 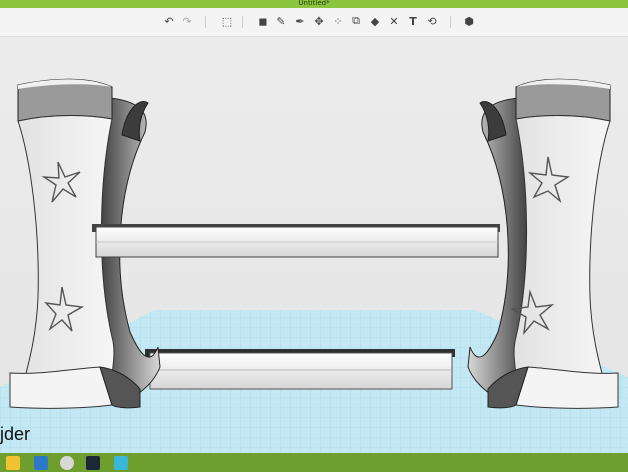 What do you see at coordinates (432, 21) in the screenshot?
I see `measure-icon: ⟲` at bounding box center [432, 21].